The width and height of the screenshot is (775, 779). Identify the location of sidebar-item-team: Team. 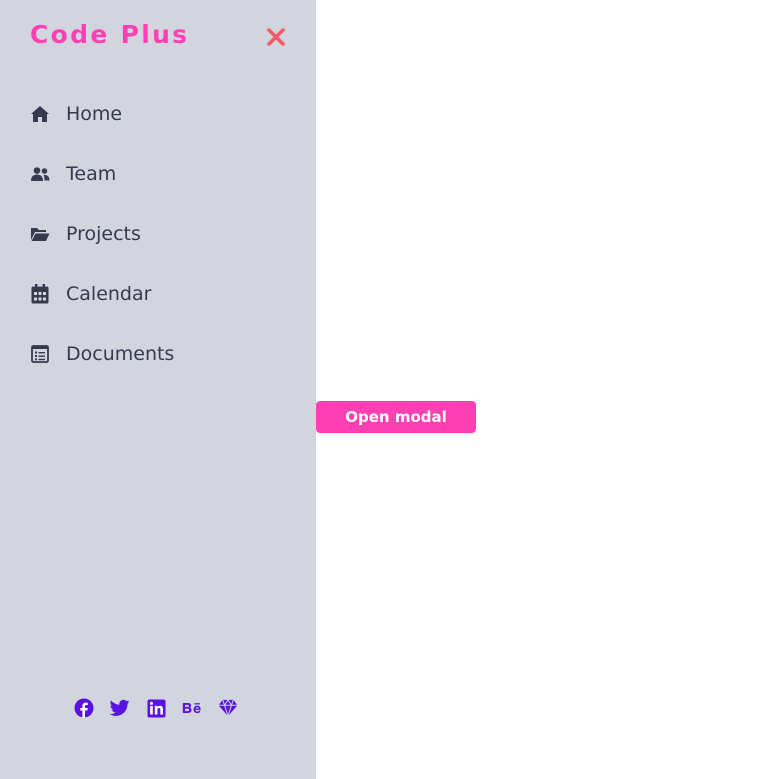
(158, 174).